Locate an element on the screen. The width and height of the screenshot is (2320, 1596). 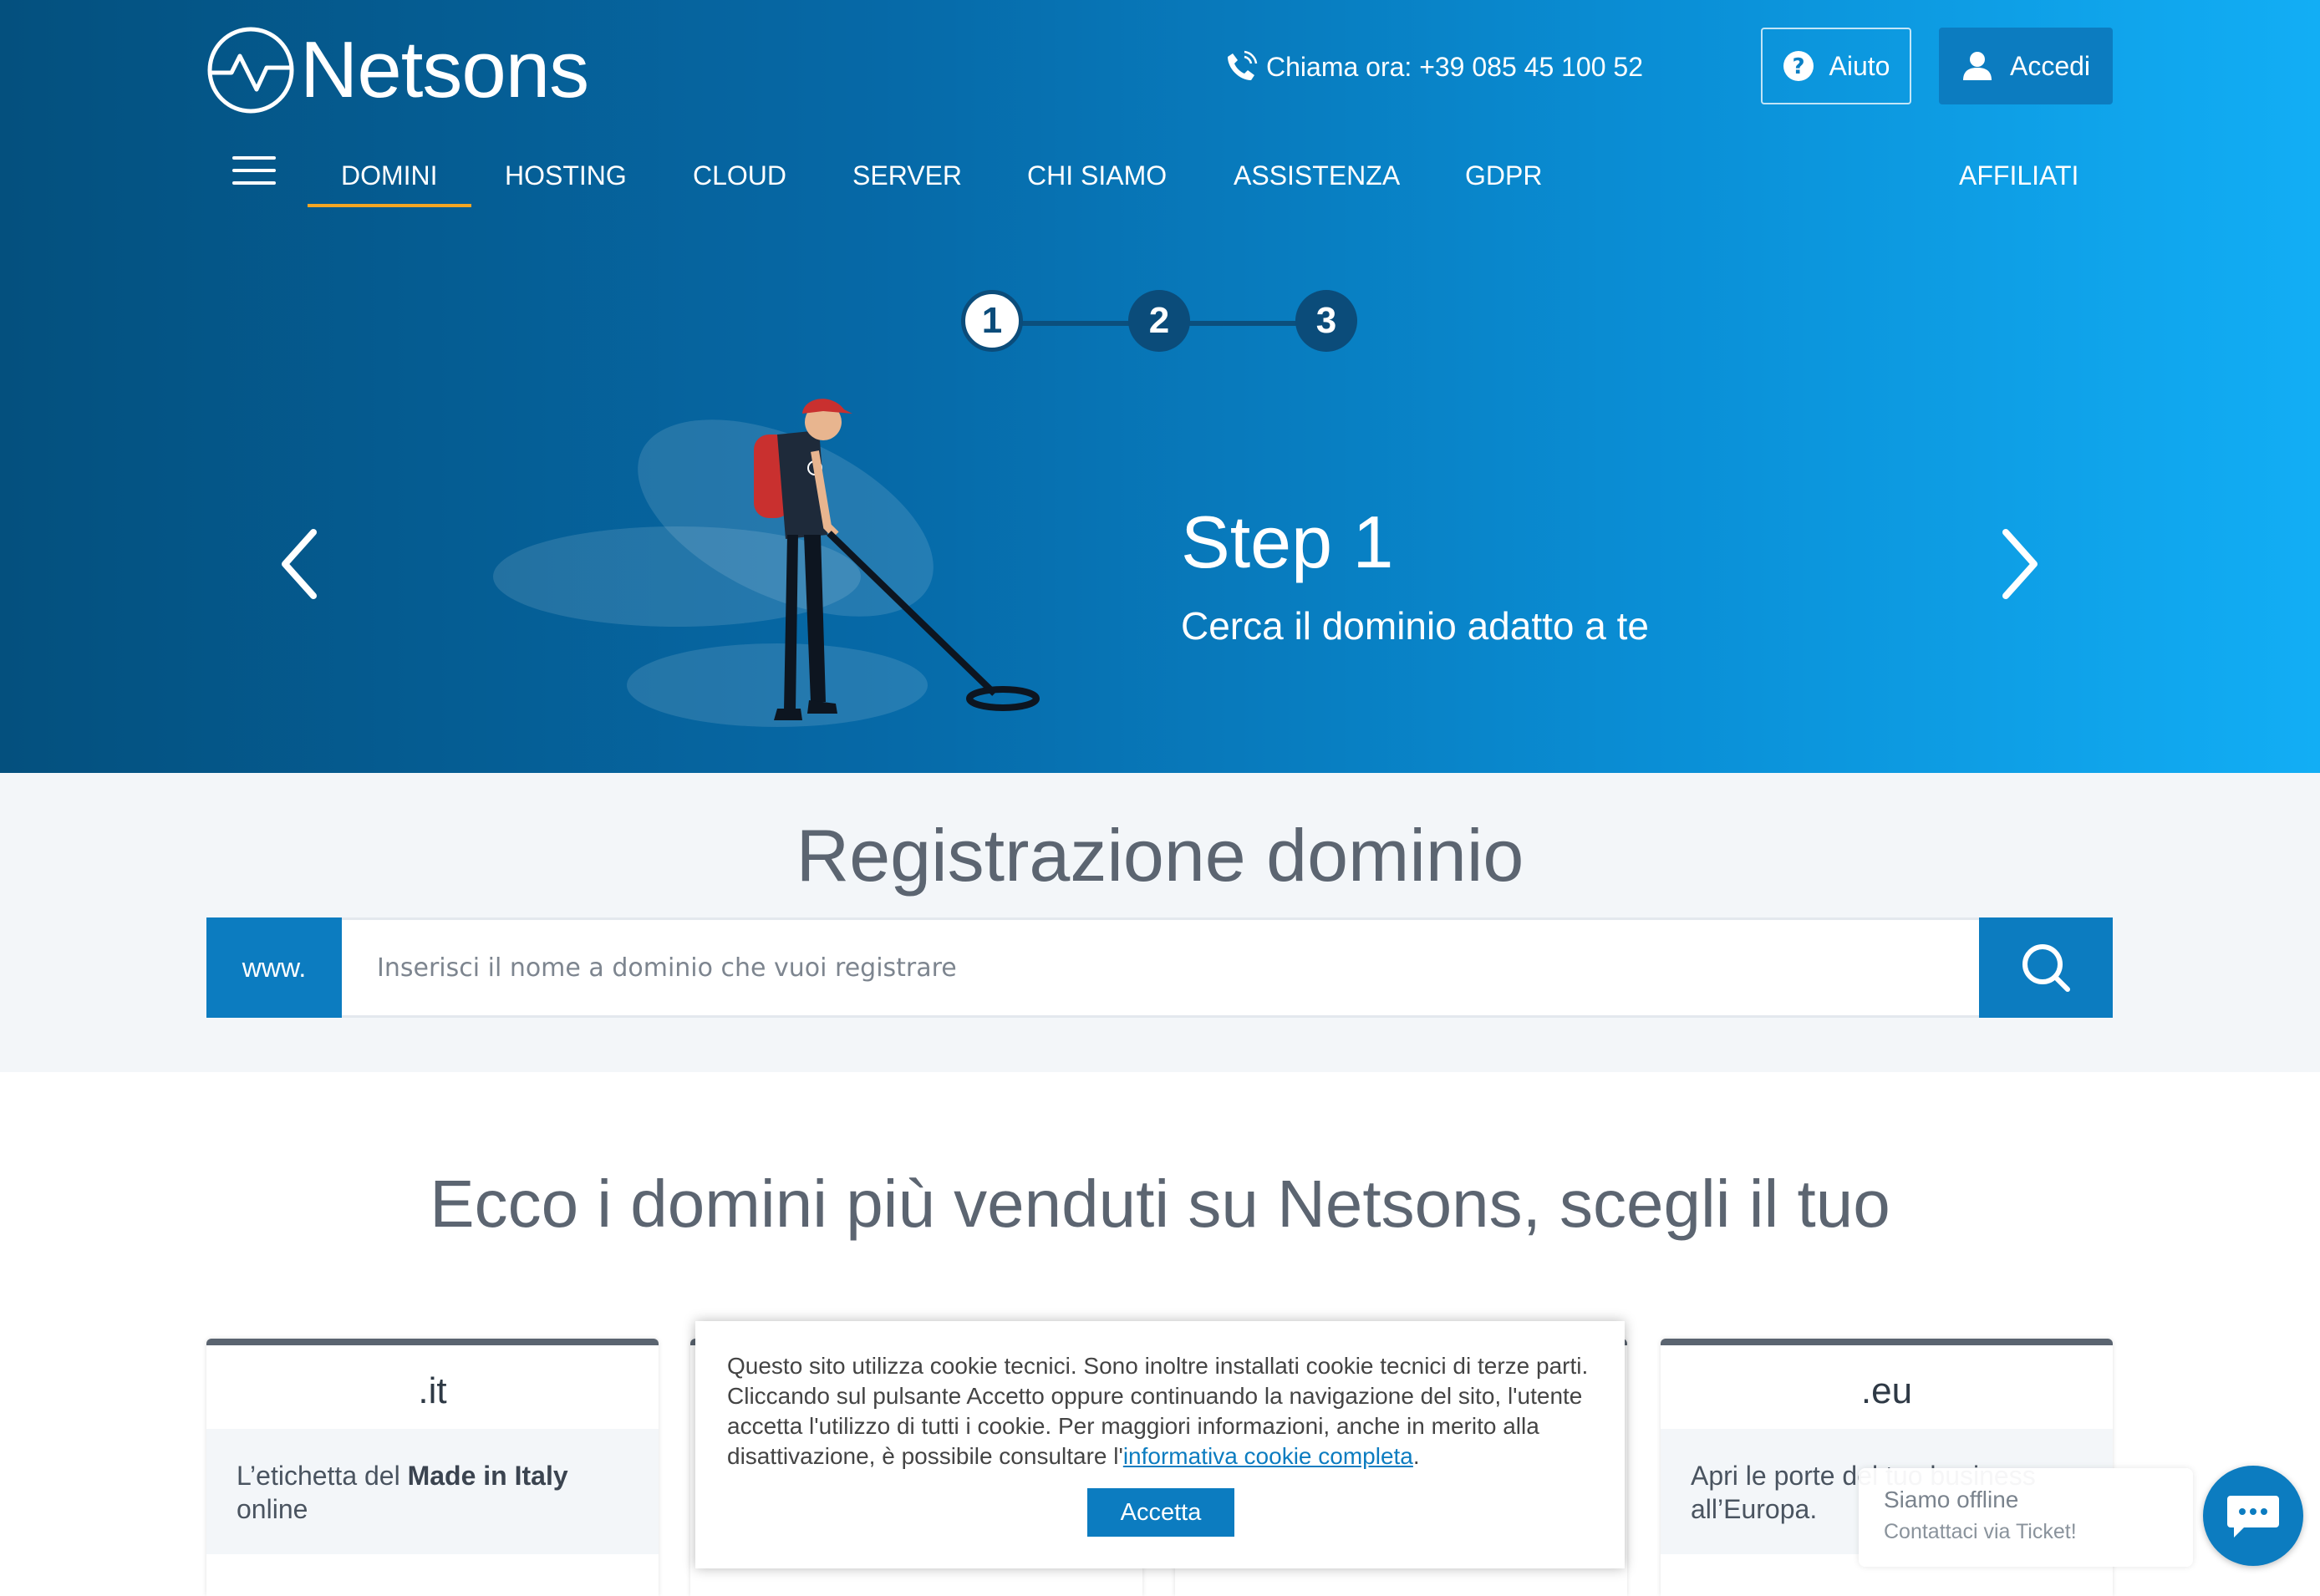
user-icon is located at coordinates (1977, 66).